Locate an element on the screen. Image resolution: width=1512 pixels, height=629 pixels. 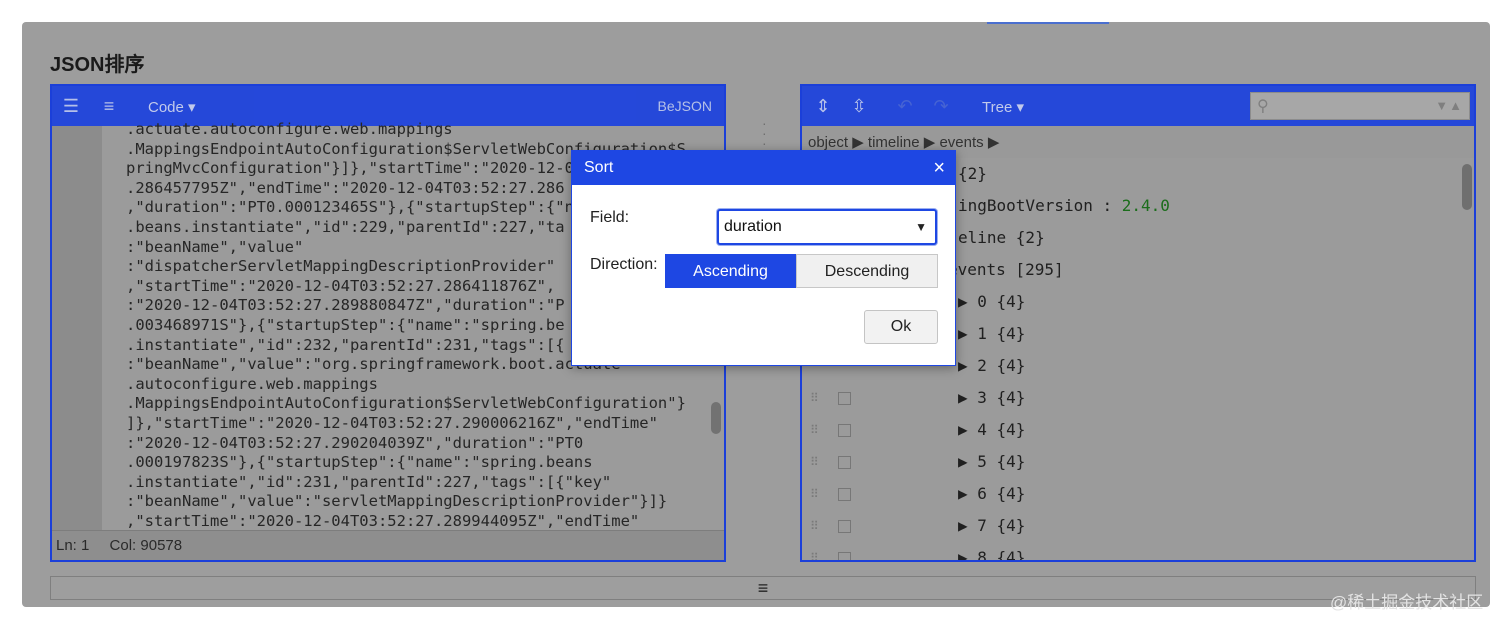
tree-node-key: ▶ 2 {4} is located at coordinates (992, 365).